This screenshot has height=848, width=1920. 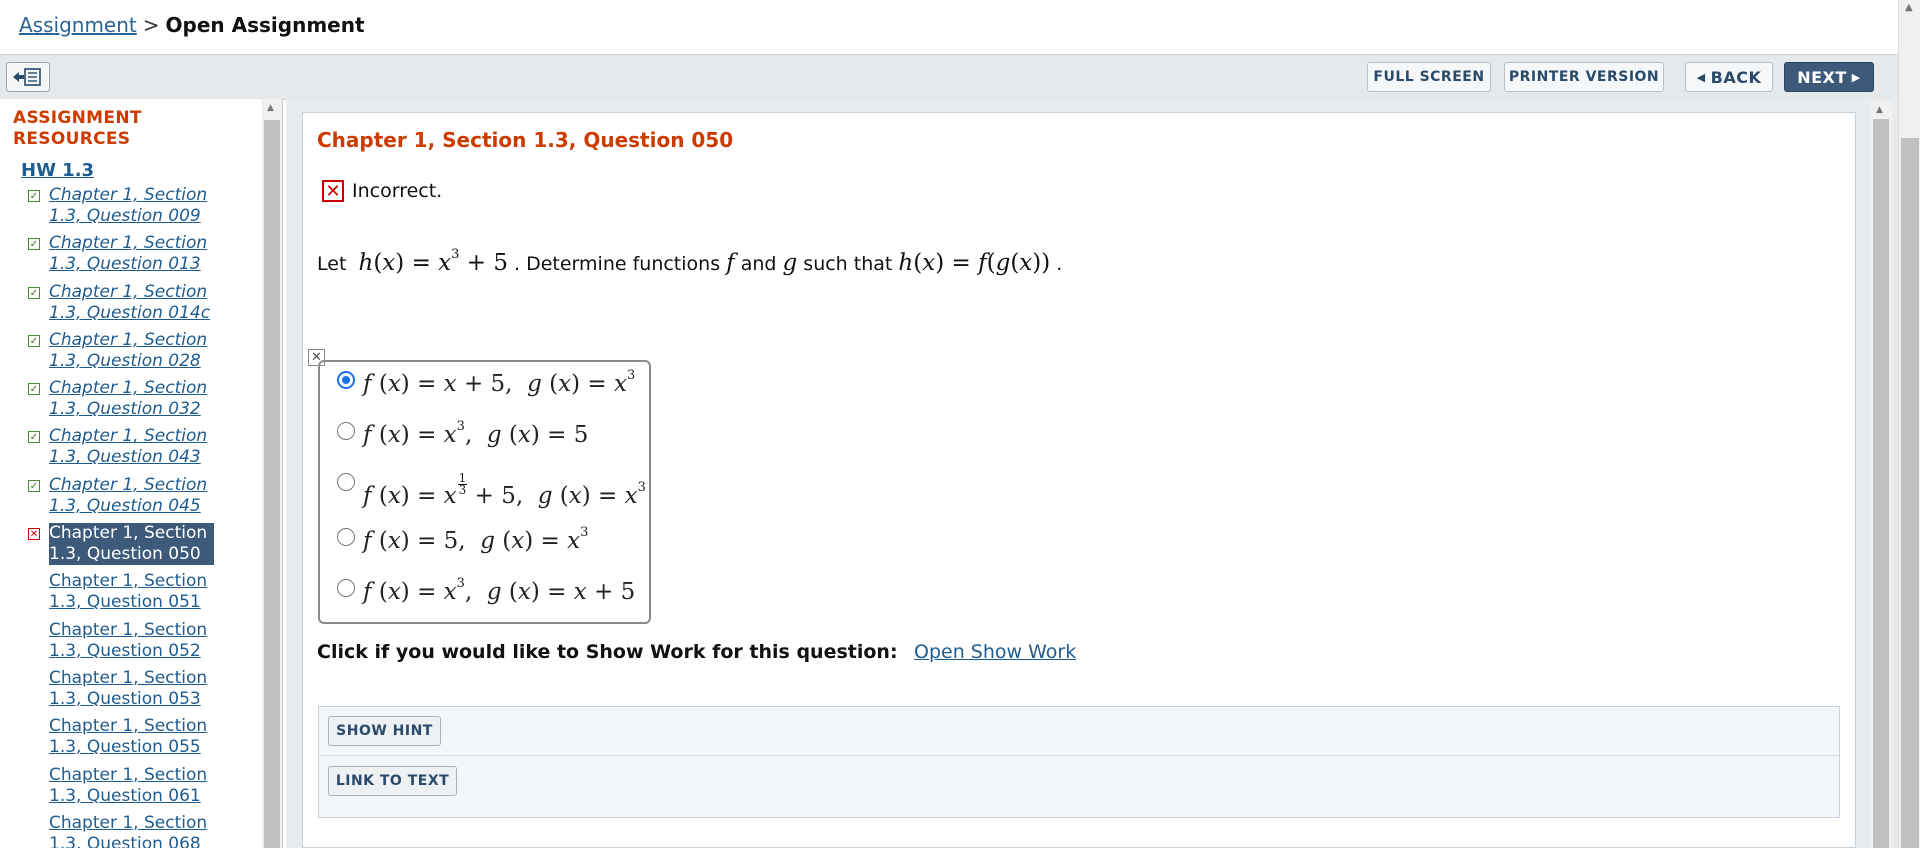 What do you see at coordinates (392, 781) in the screenshot?
I see `link-to-text-button: LINK TO TEXT` at bounding box center [392, 781].